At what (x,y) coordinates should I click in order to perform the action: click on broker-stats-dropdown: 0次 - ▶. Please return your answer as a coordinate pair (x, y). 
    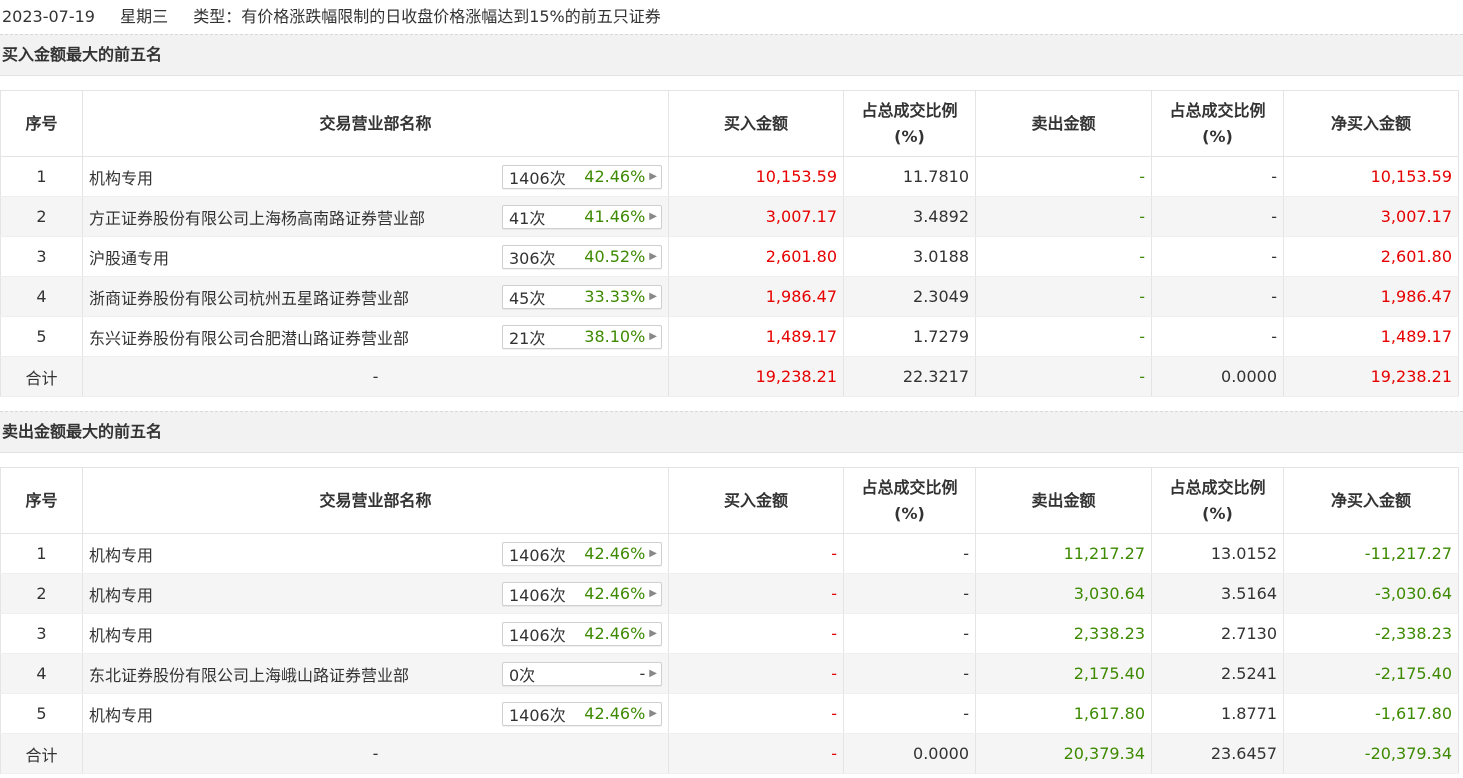
    Looking at the image, I should click on (582, 673).